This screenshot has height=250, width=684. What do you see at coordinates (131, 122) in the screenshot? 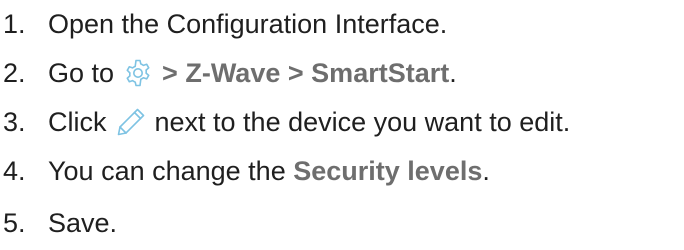
I see `pencil-icon` at bounding box center [131, 122].